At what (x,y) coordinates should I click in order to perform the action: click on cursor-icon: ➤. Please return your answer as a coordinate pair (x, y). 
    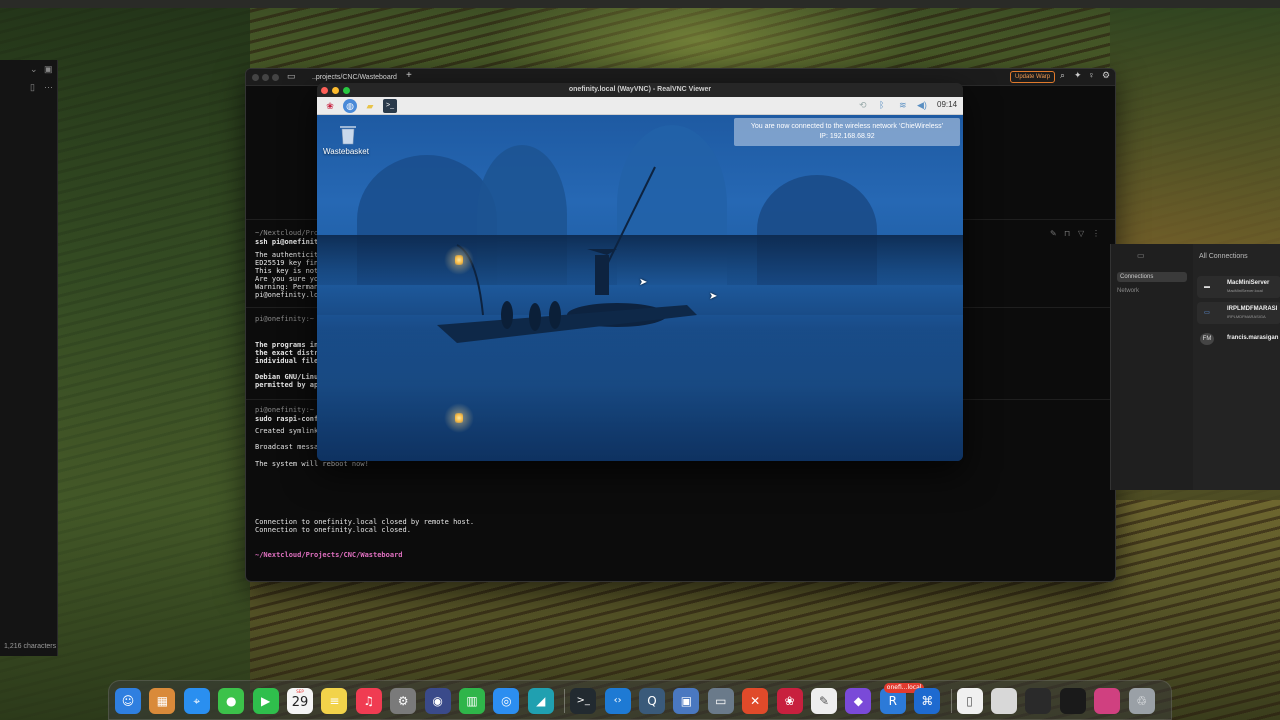
    Looking at the image, I should click on (713, 296).